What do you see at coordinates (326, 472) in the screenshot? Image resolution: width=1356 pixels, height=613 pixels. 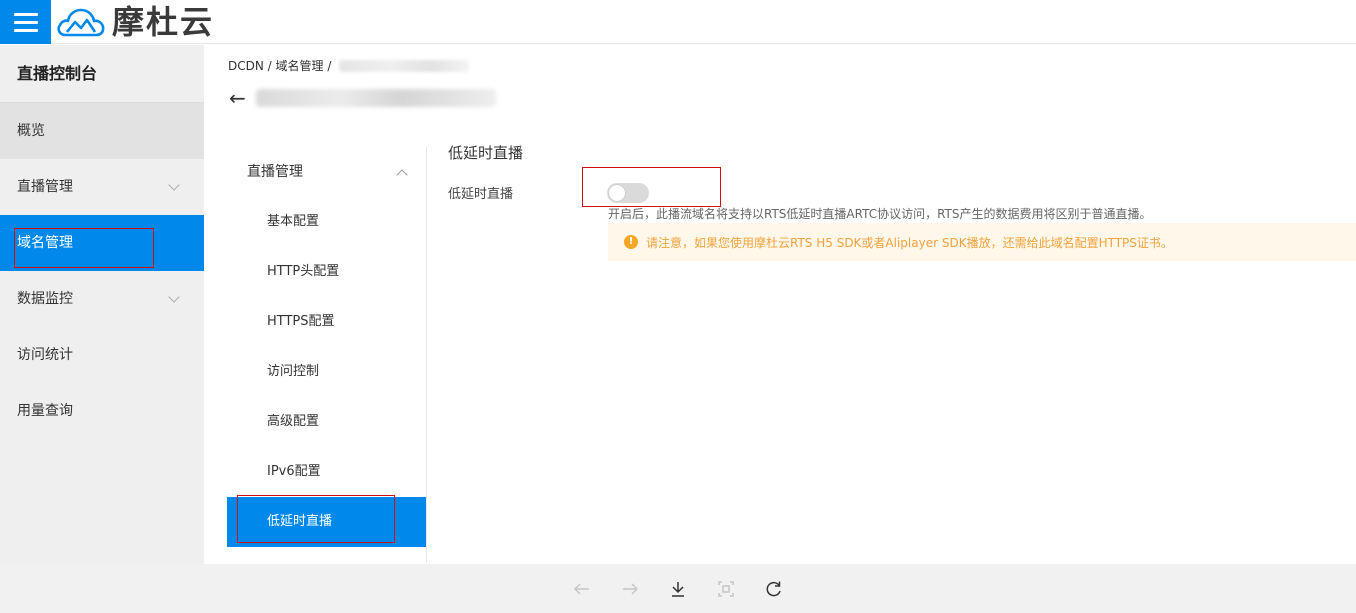 I see `submenu-item-ipv6-config: IPv6配置` at bounding box center [326, 472].